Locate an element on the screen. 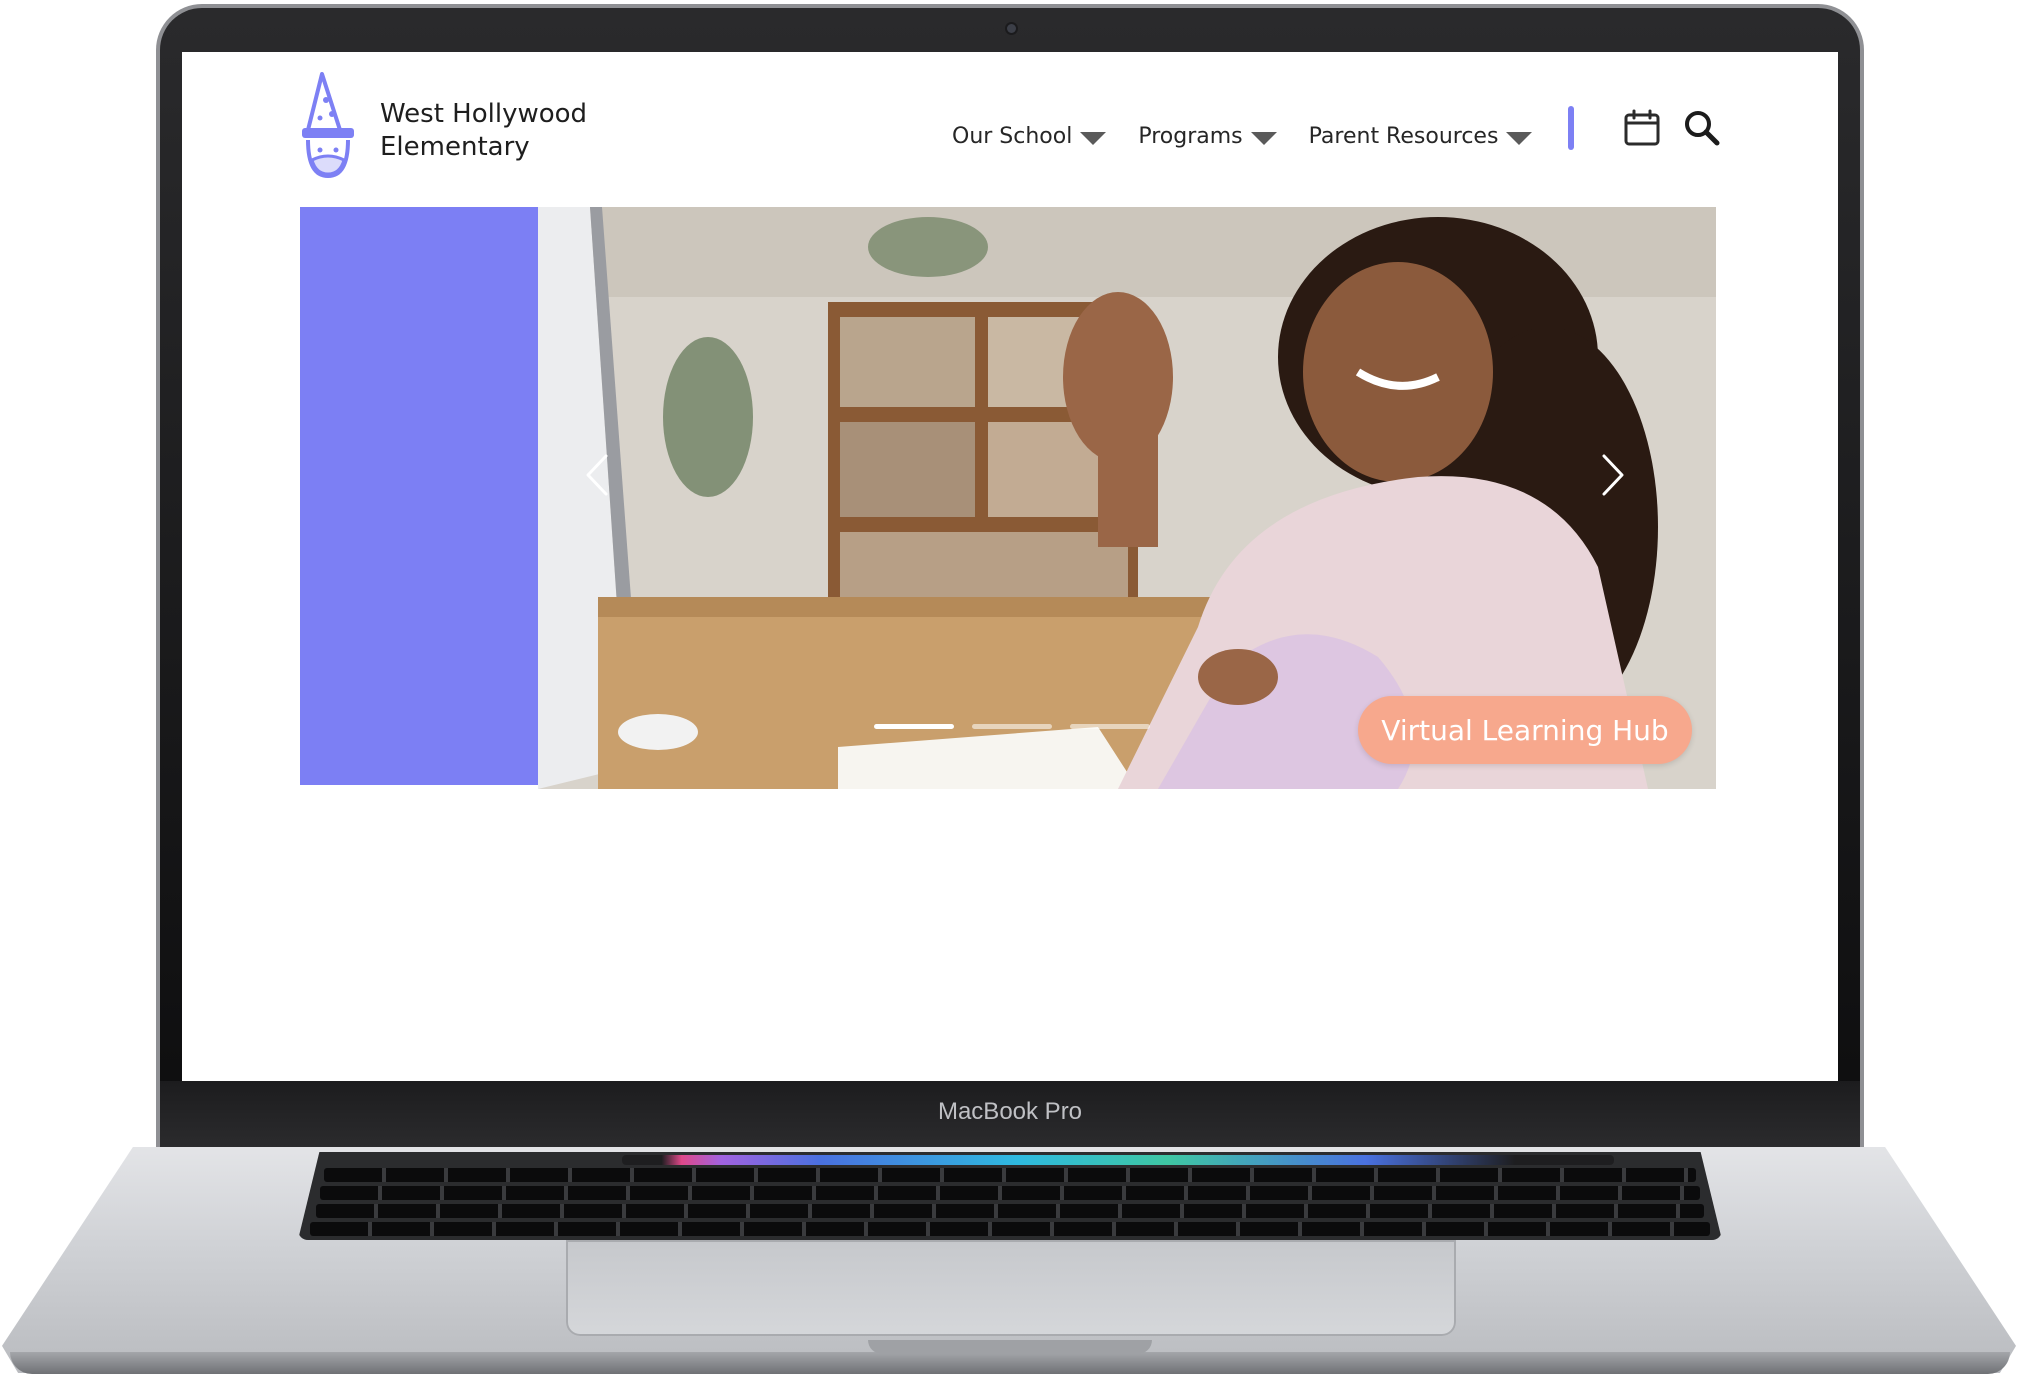  camera-icon is located at coordinates (1011, 28).